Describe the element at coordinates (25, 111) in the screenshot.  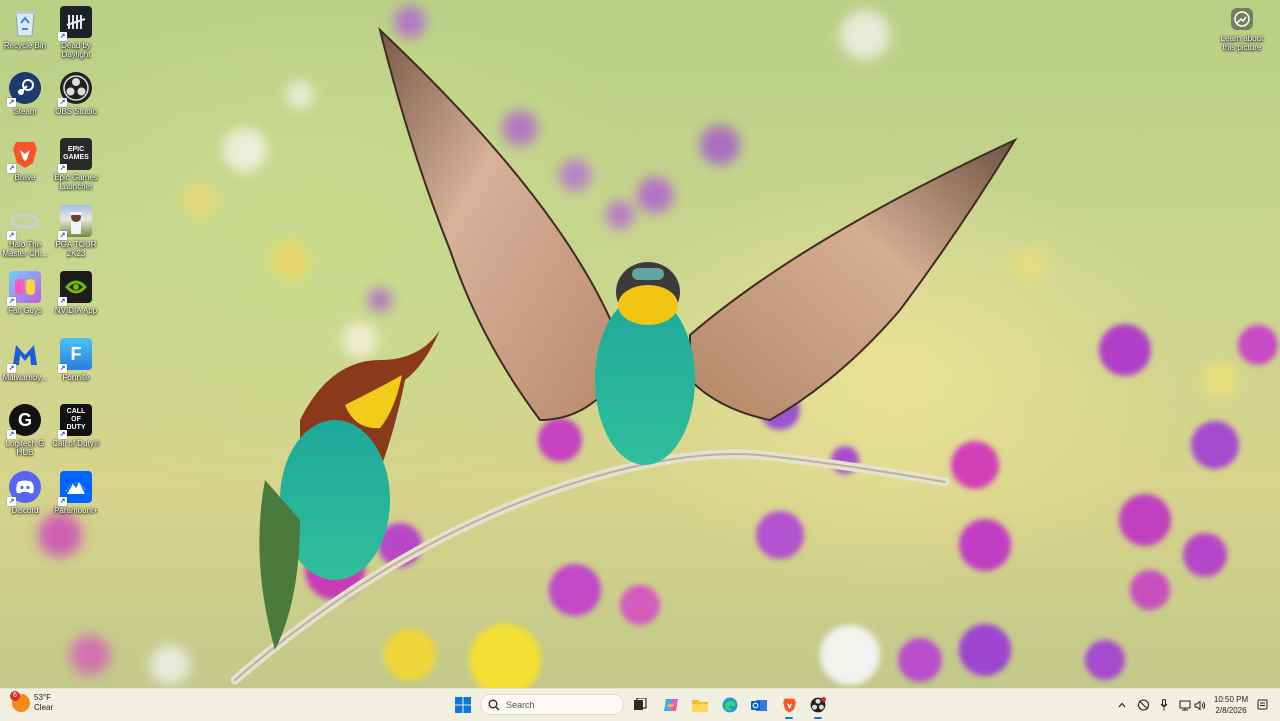
I see `desktop-icon-label: Steam` at that location.